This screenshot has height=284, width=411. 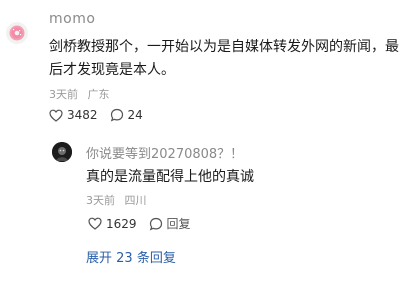 What do you see at coordinates (99, 258) in the screenshot?
I see `expand-prefix: 展开` at bounding box center [99, 258].